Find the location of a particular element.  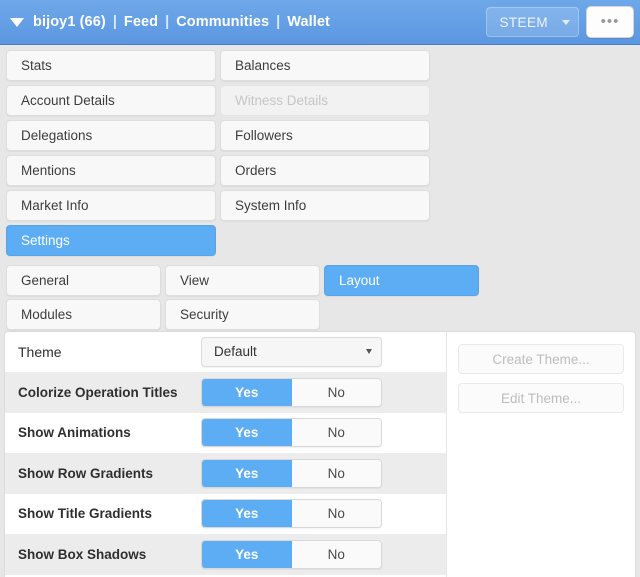

subtab-cell: Modules is located at coordinates (83, 314).